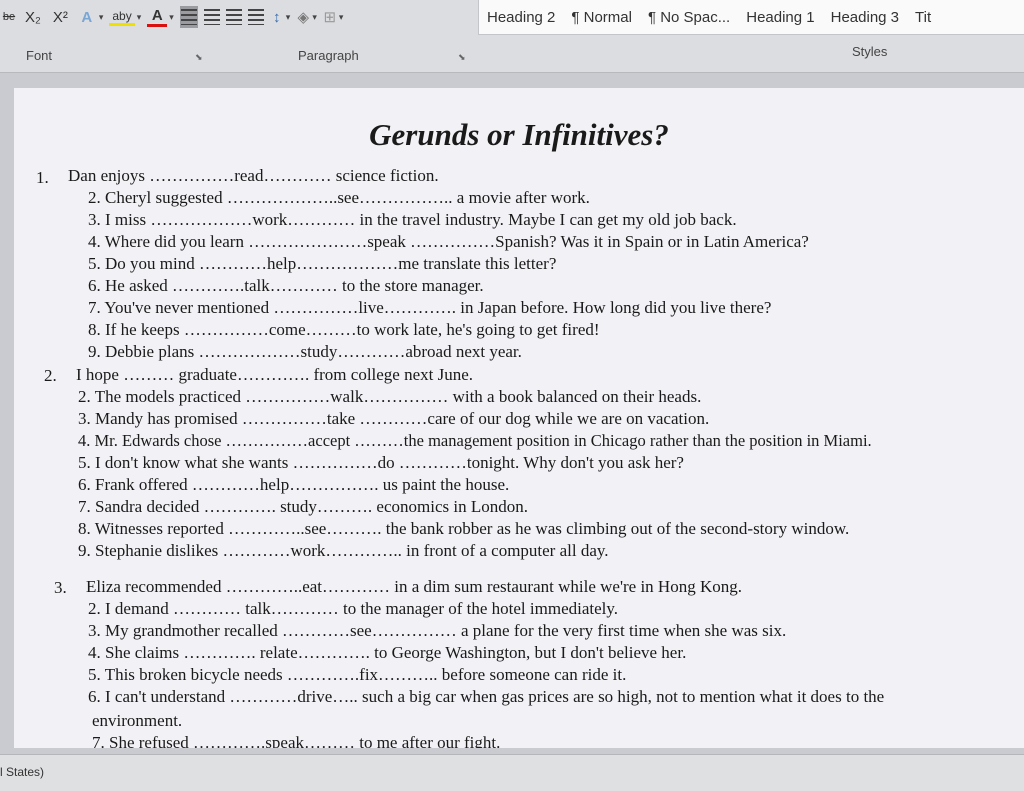  I want to click on superscript-button: X², so click(60, 17).